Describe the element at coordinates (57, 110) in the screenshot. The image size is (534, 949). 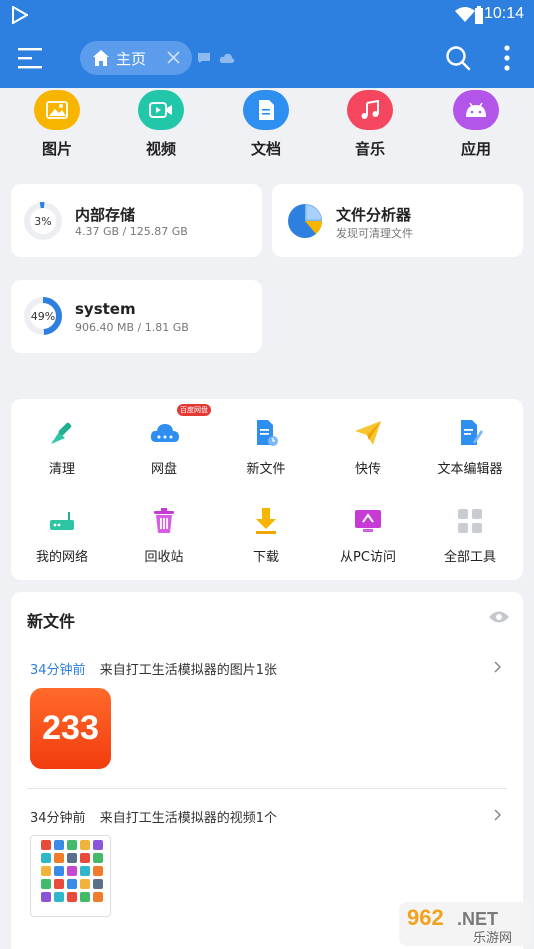
I see `image-icon` at that location.